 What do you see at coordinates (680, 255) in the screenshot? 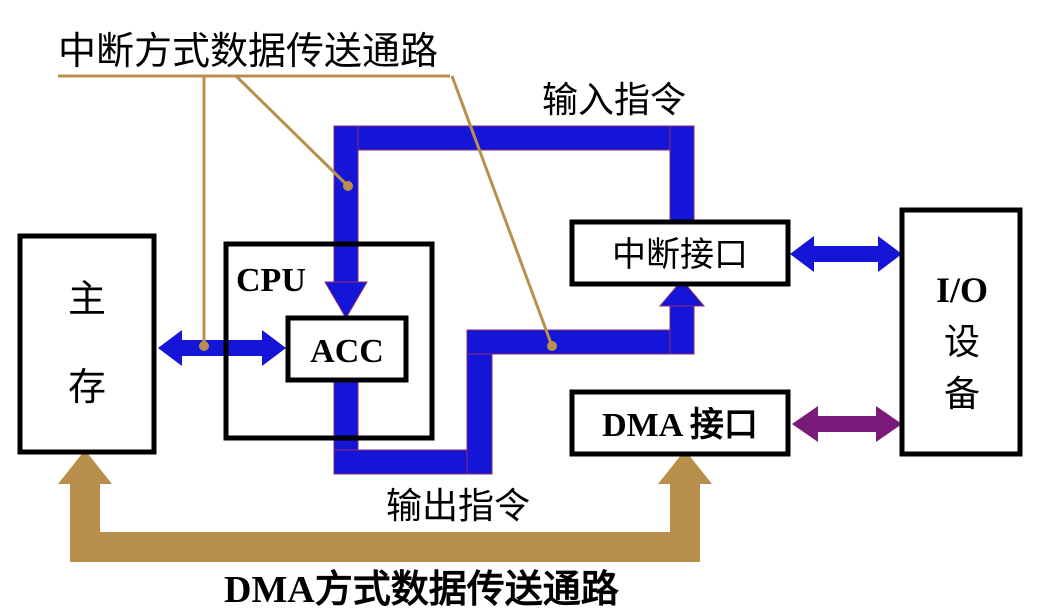
I see `interrupt-interface-label: 中断接口` at bounding box center [680, 255].